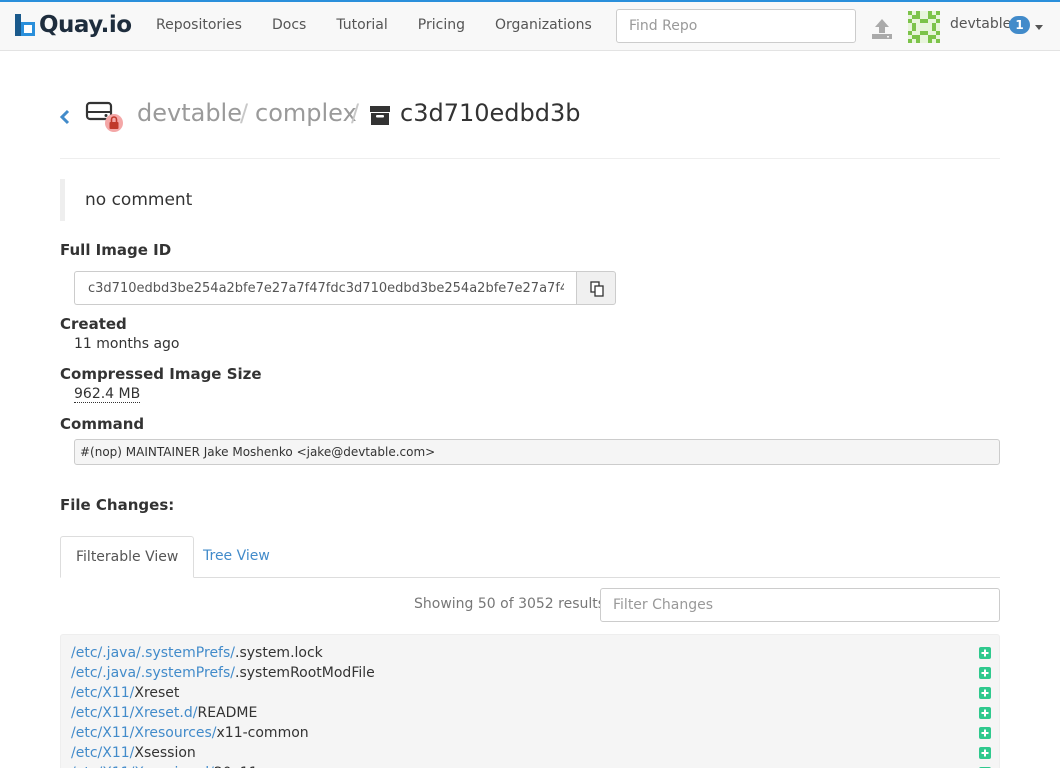  Describe the element at coordinates (510, 604) in the screenshot. I see `results-count: Showing 50 of 3052 results` at that location.